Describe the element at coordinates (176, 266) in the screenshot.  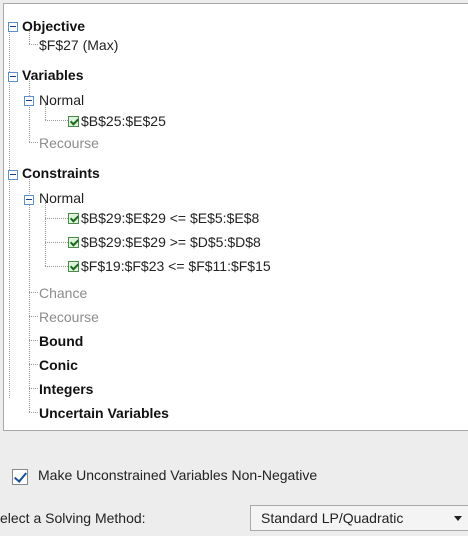
I see `constraint-item-label: $F$19:$F$23 <= $F$11:$F$15` at that location.